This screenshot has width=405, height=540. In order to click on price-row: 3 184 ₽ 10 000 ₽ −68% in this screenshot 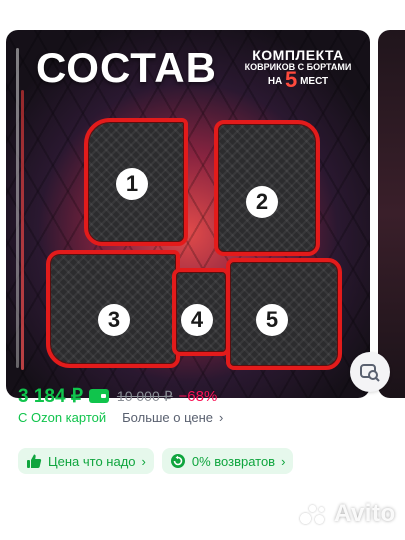, I will do `click(117, 396)`.